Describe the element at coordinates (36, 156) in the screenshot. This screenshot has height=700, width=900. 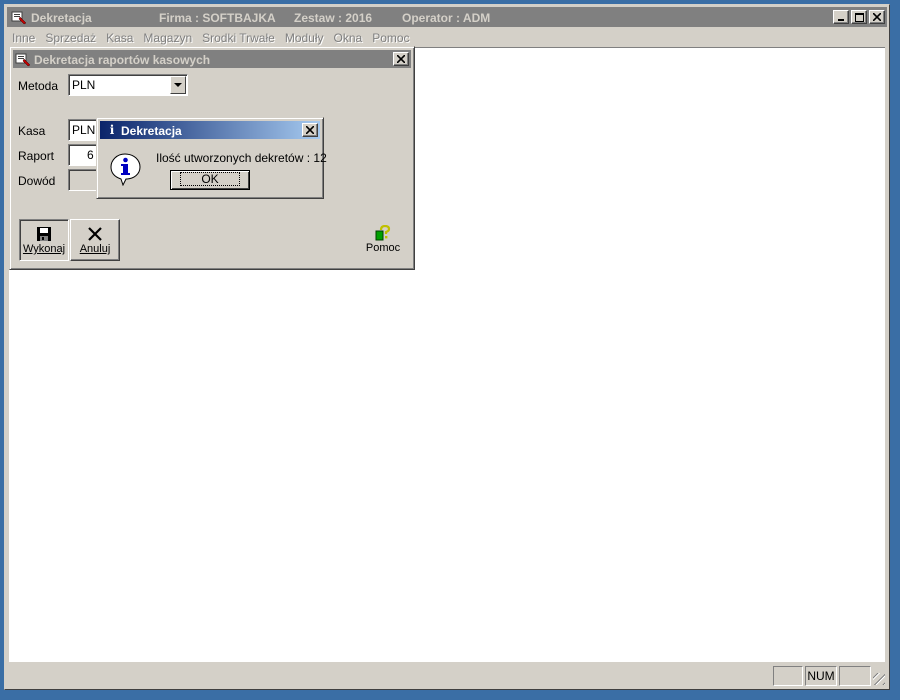
I see `raport-label: Raport` at that location.